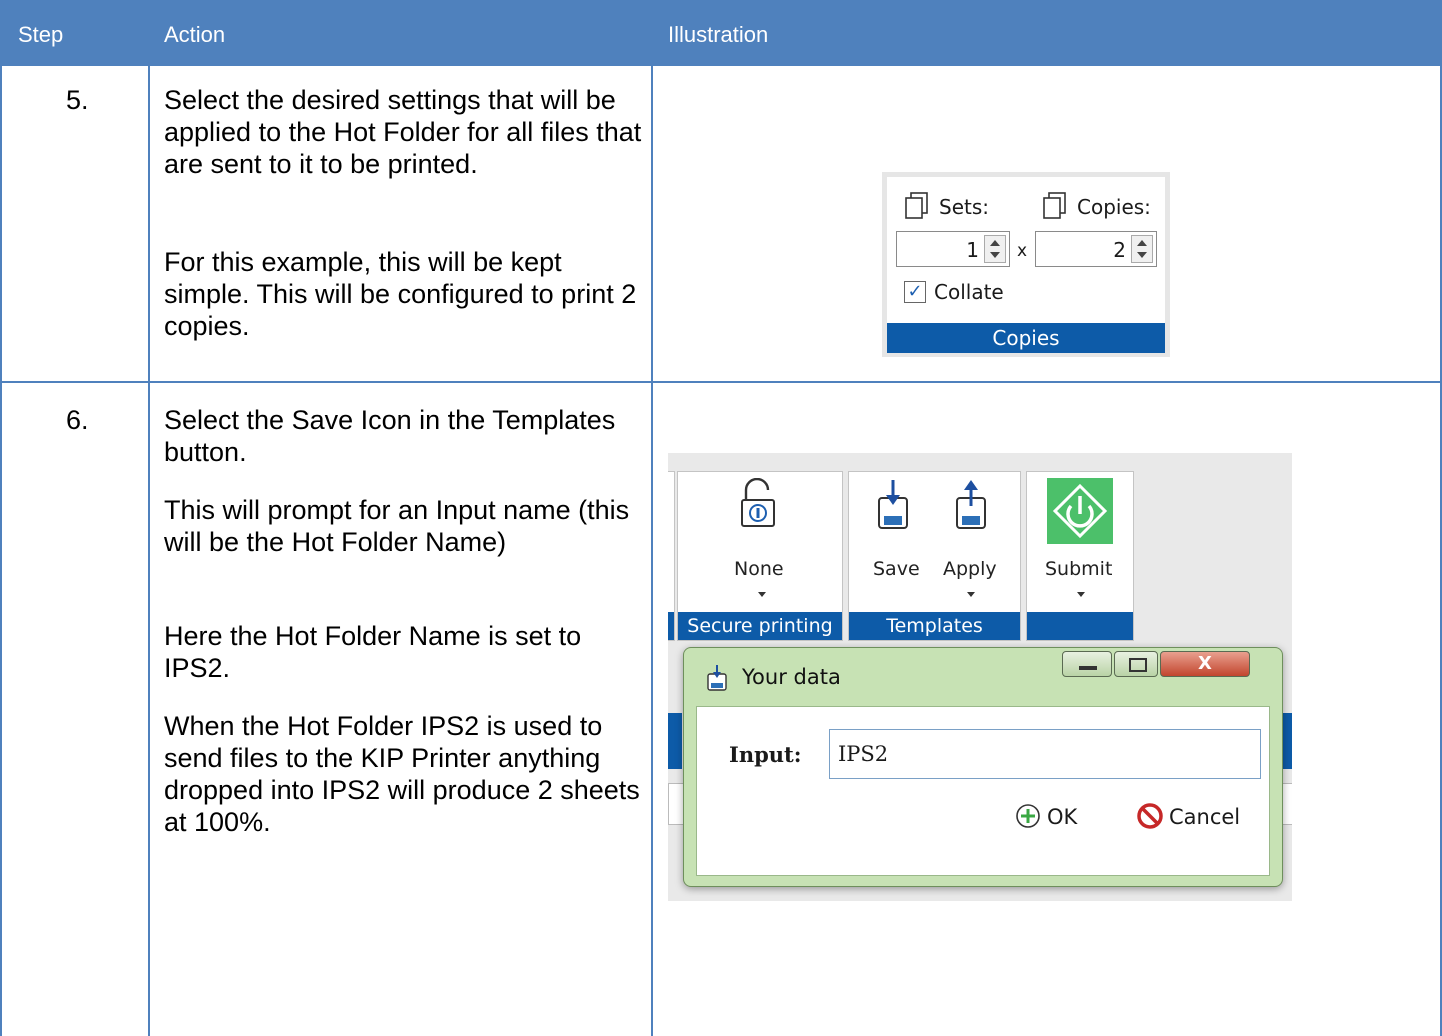 This screenshot has width=1442, height=1036. I want to click on templates-group-label: Templates, so click(934, 626).